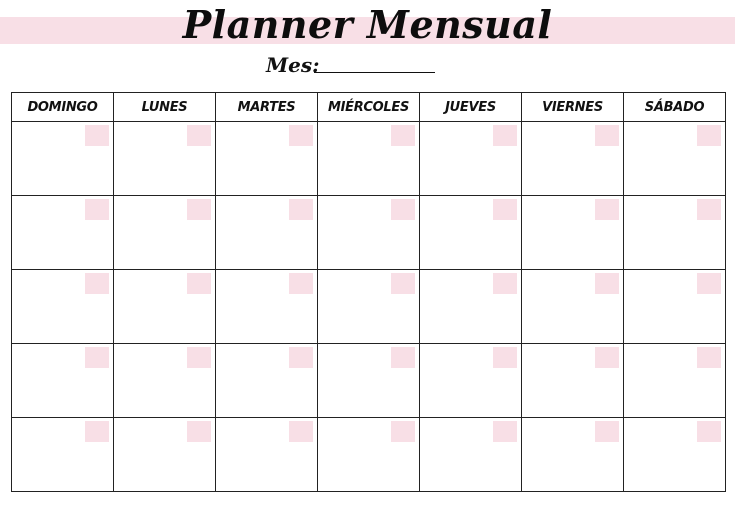 This screenshot has width=735, height=505. What do you see at coordinates (164, 107) in the screenshot?
I see `weekday-header: LUNES` at bounding box center [164, 107].